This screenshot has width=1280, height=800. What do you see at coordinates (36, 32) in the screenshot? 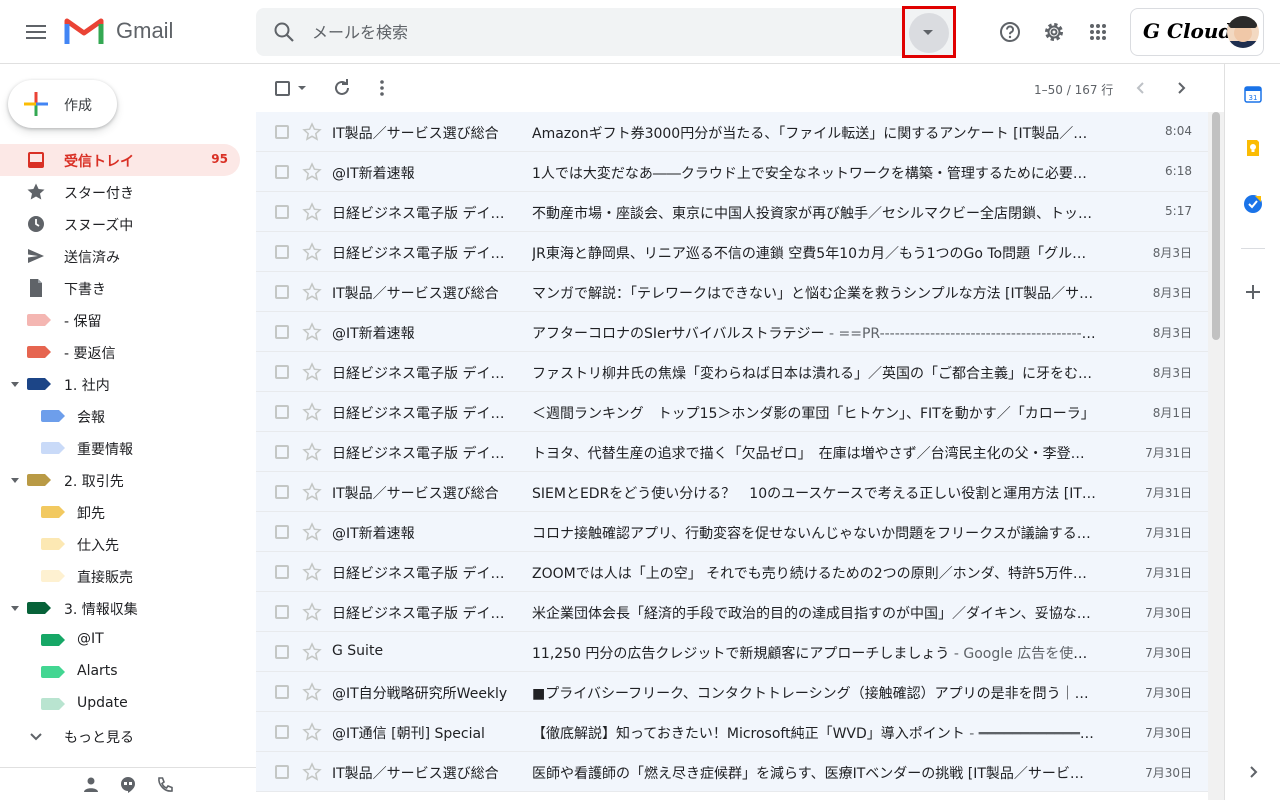
I see `main-menu-button` at bounding box center [36, 32].